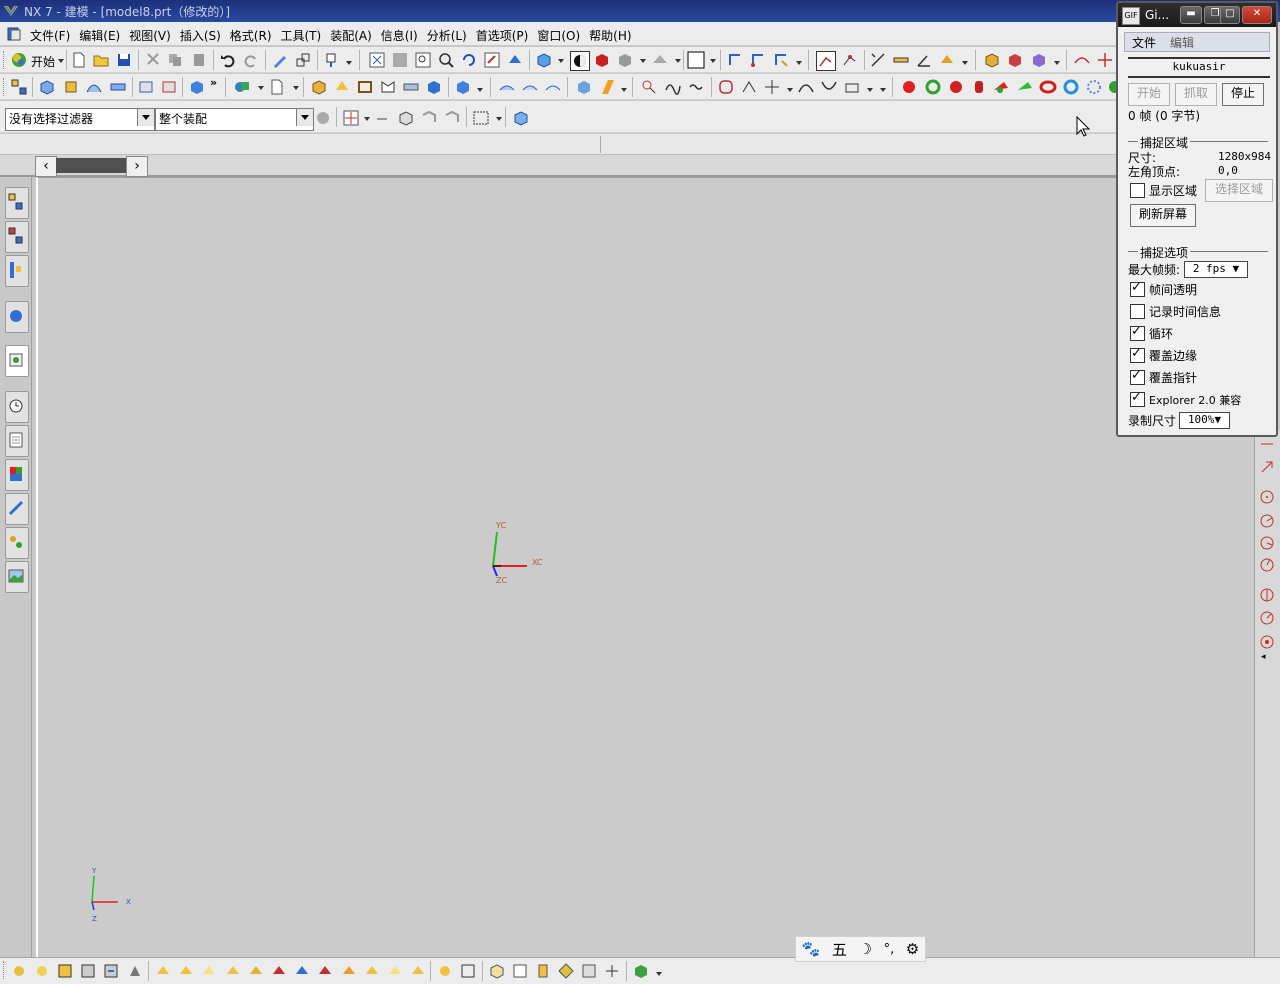  Describe the element at coordinates (673, 87) in the screenshot. I see `spline-icon` at that location.